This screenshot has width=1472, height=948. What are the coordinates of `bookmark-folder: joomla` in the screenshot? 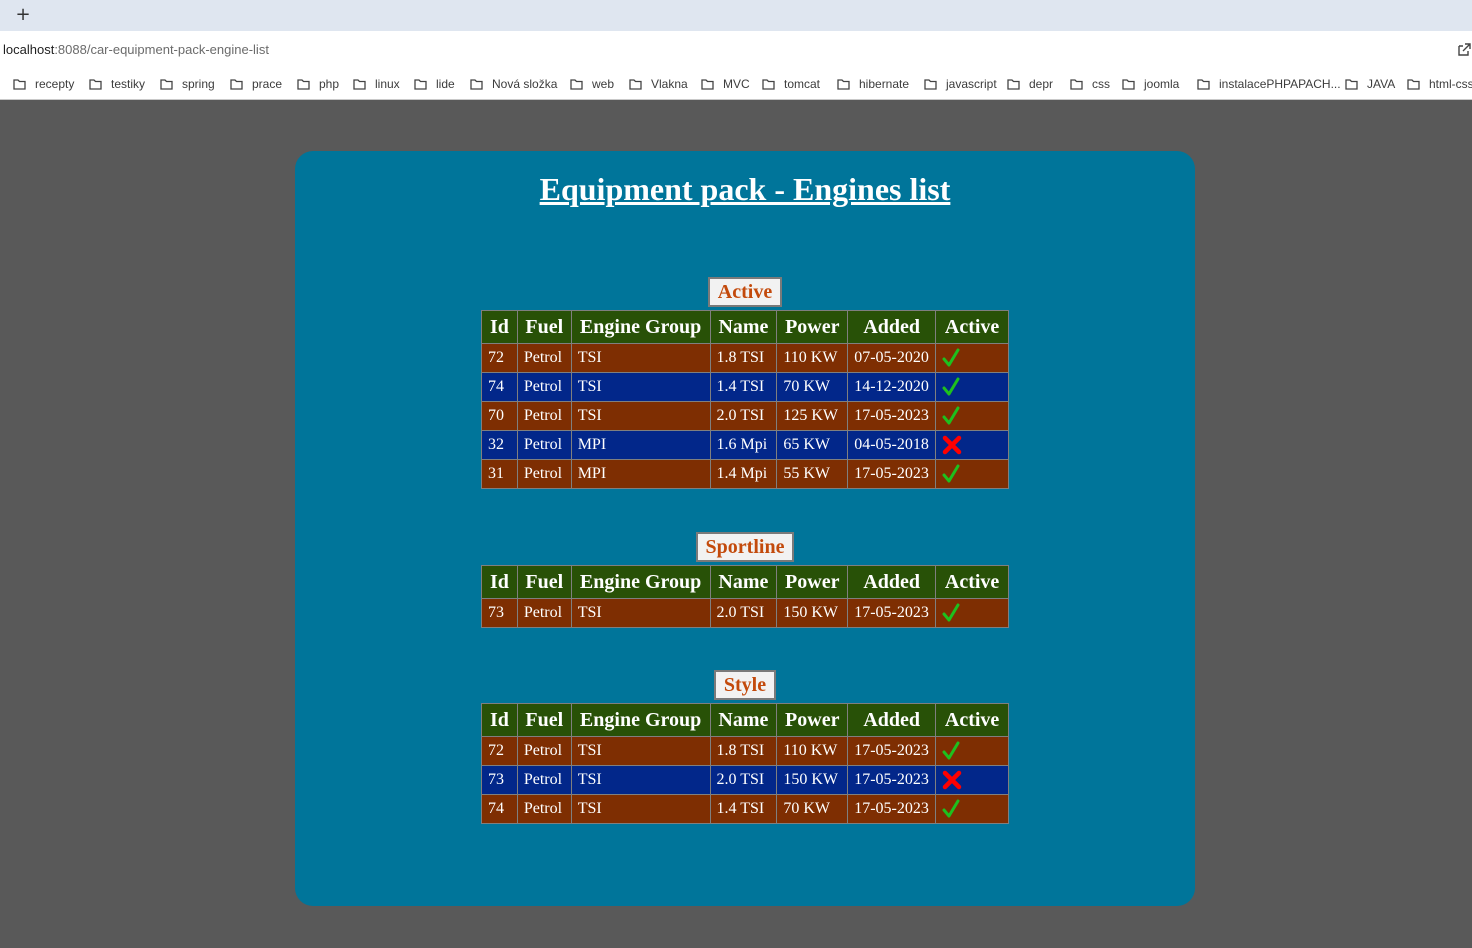 It's located at (1150, 84).